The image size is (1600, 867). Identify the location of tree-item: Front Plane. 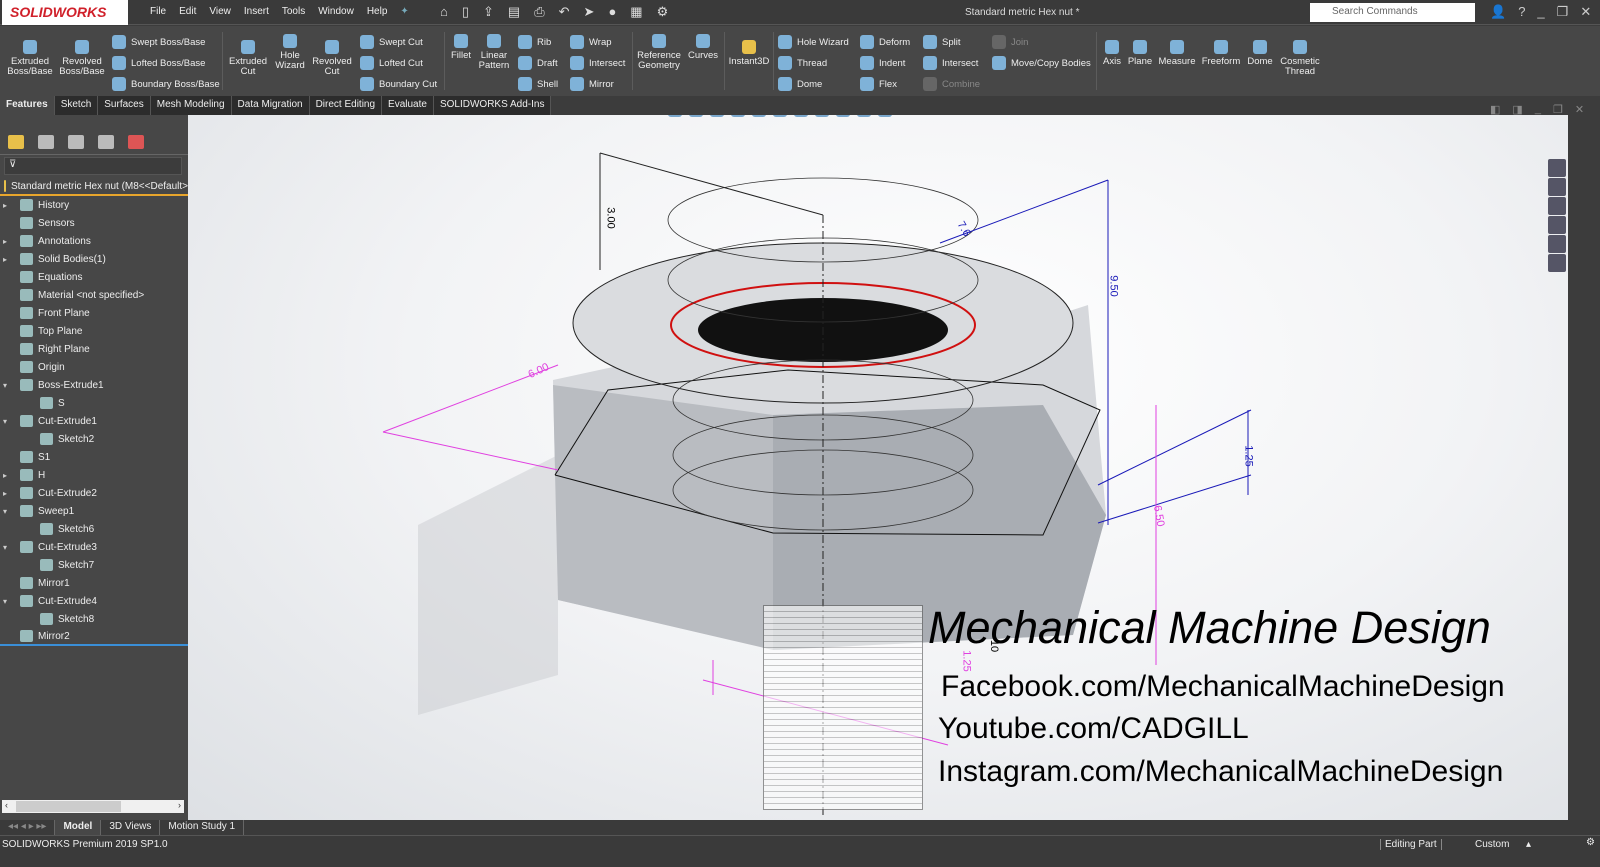
(94, 313).